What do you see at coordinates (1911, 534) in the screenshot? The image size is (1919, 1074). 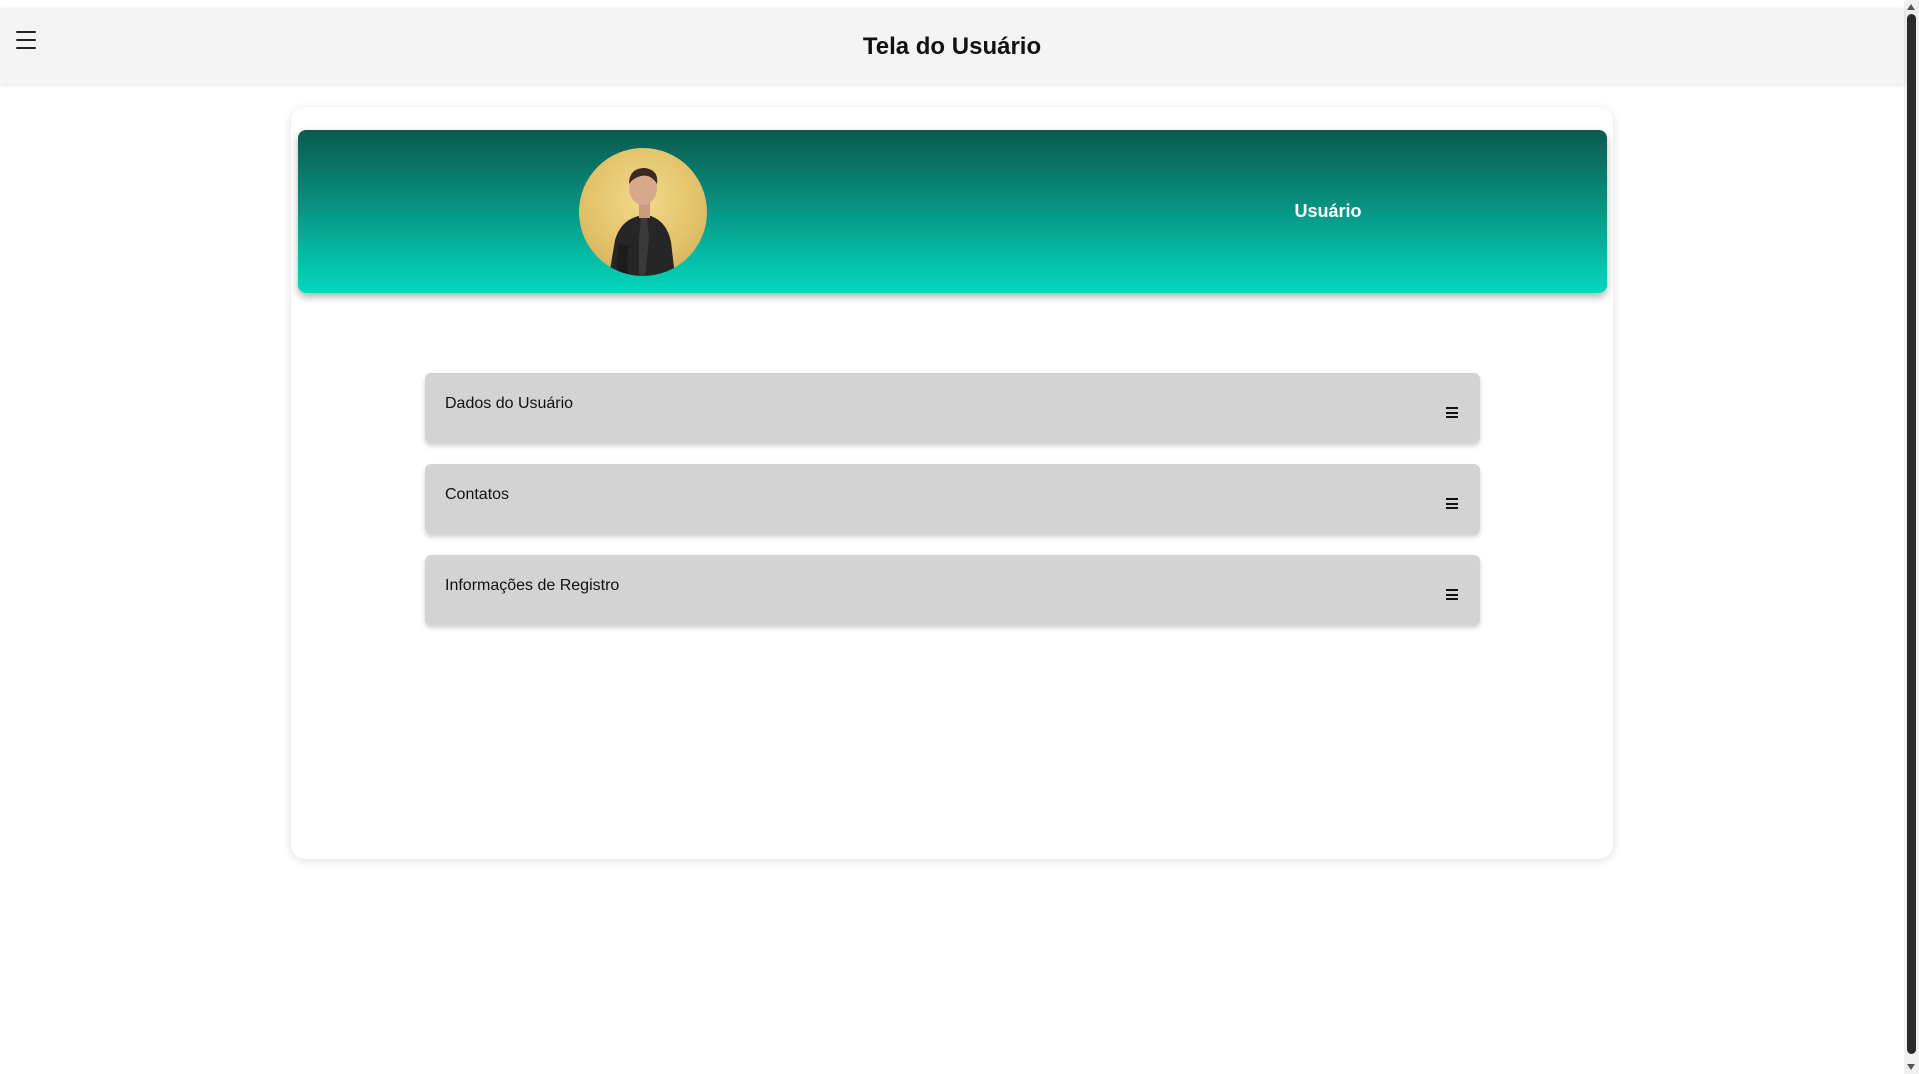 I see `scrollbar-thumb` at bounding box center [1911, 534].